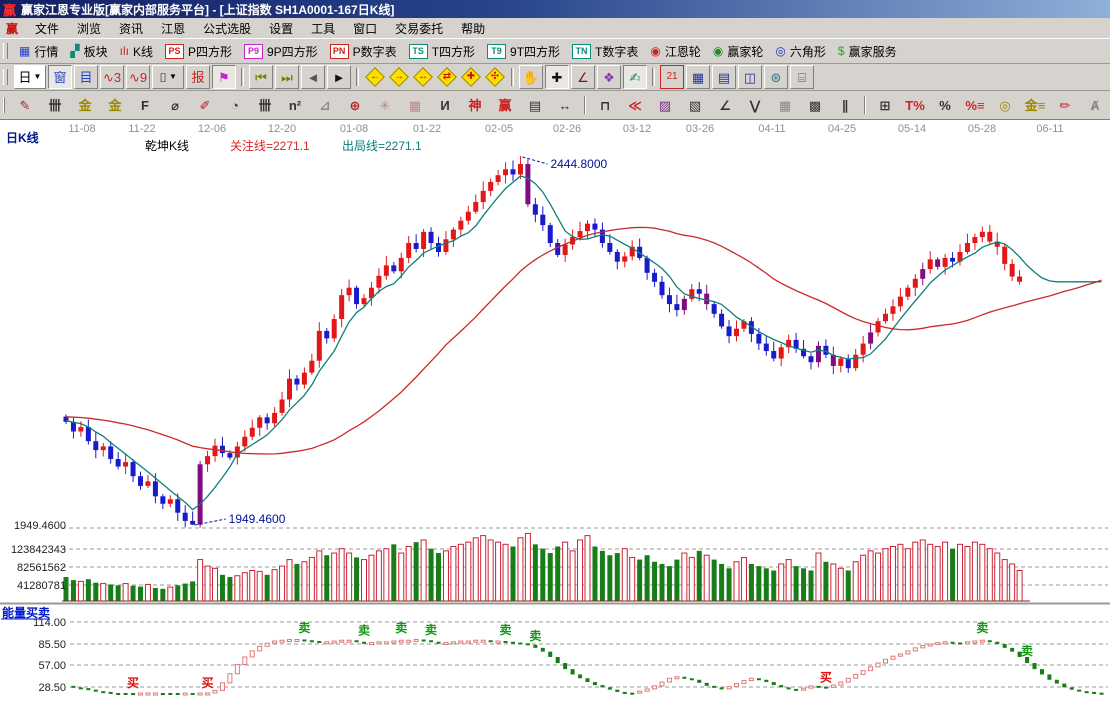 The width and height of the screenshot is (1110, 701). What do you see at coordinates (695, 105) in the screenshot?
I see `draw-tool-grid-box: ▧` at bounding box center [695, 105].